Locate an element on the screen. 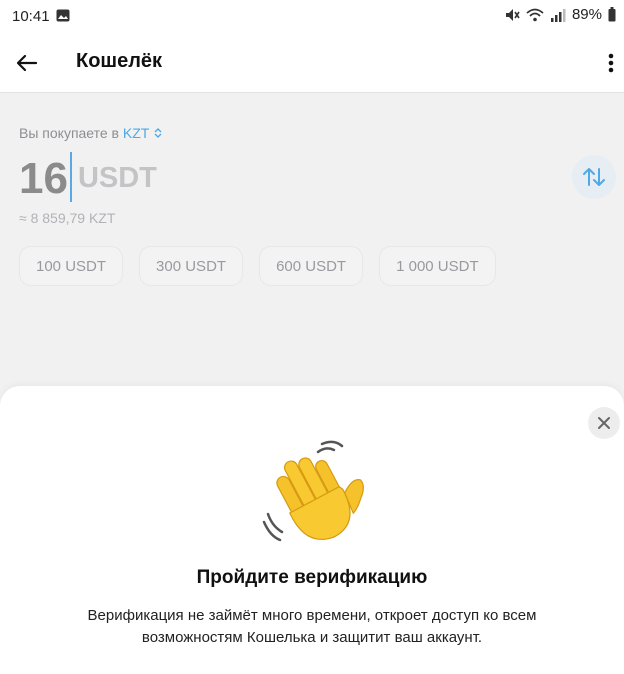 The width and height of the screenshot is (624, 674). battery-percent: 89% is located at coordinates (586, 14).